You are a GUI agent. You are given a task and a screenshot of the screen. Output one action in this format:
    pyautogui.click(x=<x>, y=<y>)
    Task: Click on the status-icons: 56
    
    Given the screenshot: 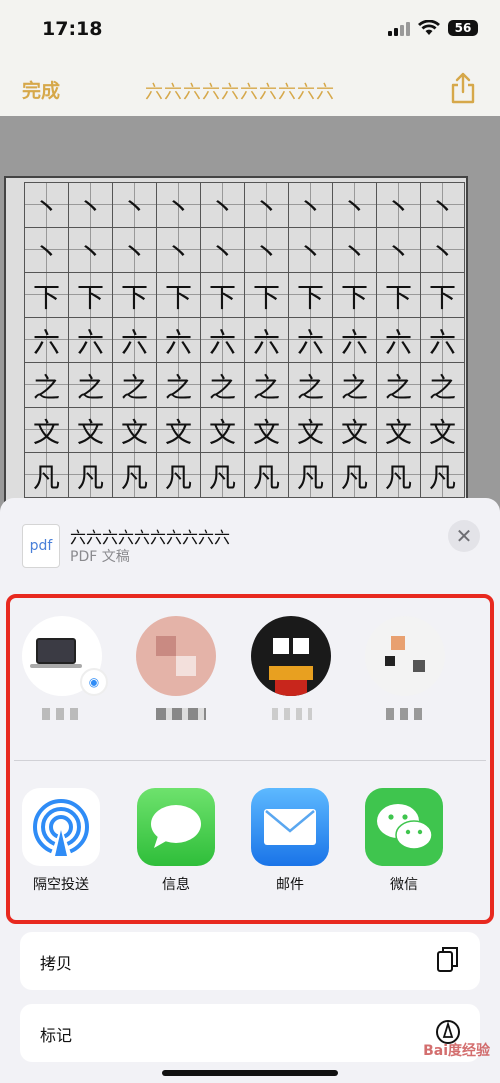 What is the action you would take?
    pyautogui.click(x=433, y=28)
    